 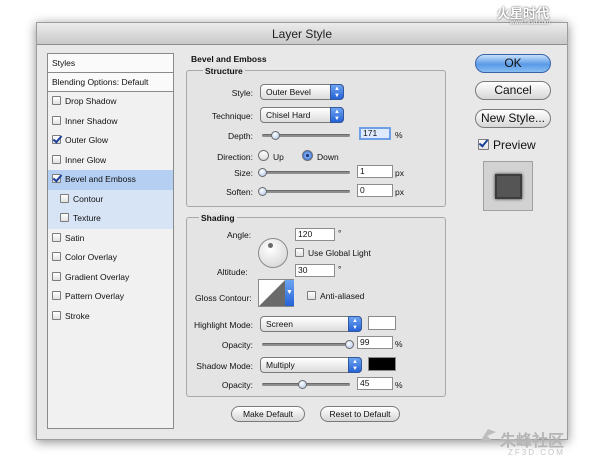 I want to click on structure-title: Structure, so click(x=224, y=71).